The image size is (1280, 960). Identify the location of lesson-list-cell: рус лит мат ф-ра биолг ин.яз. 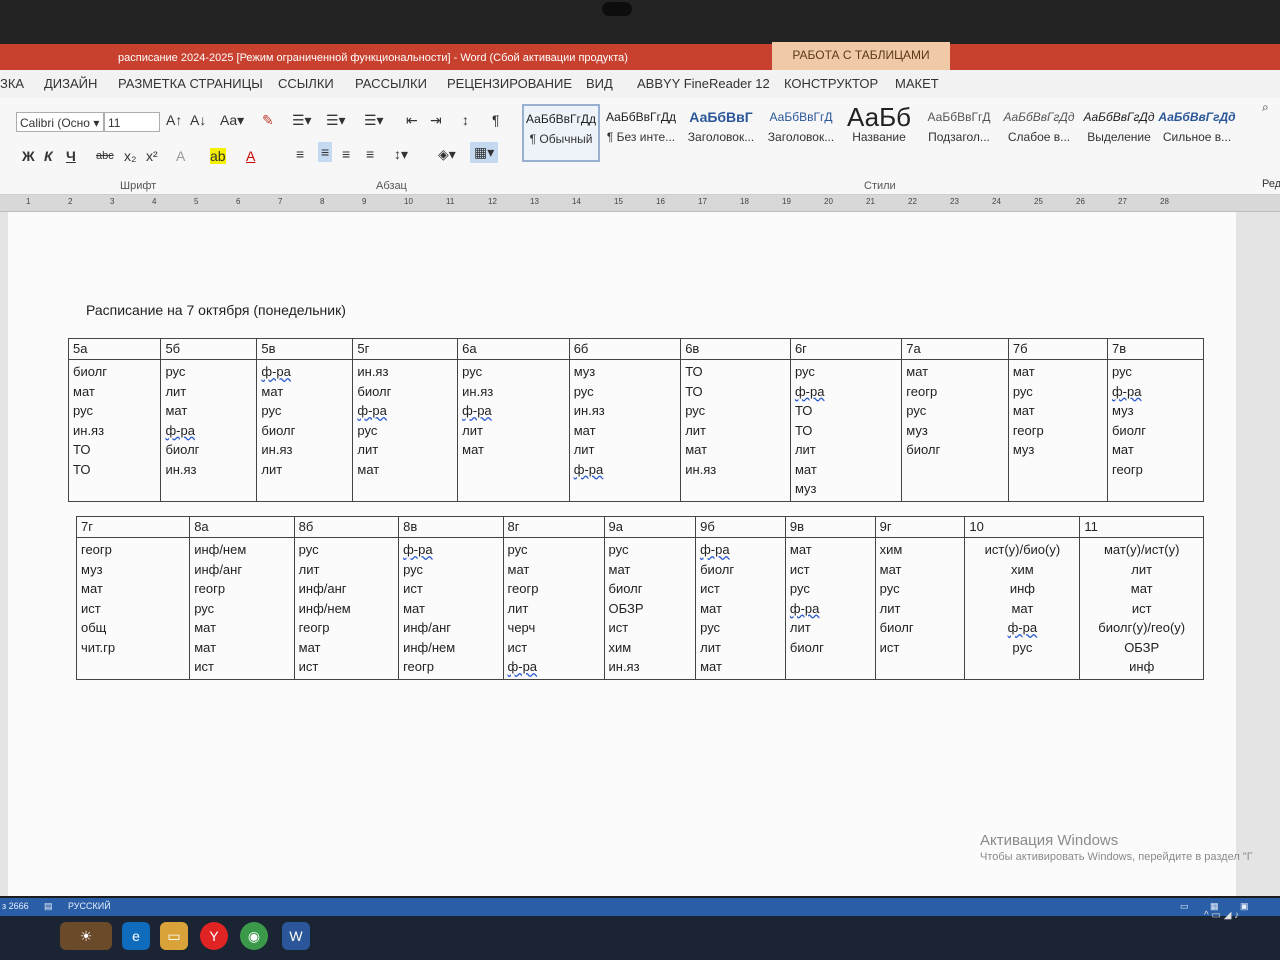
(209, 430).